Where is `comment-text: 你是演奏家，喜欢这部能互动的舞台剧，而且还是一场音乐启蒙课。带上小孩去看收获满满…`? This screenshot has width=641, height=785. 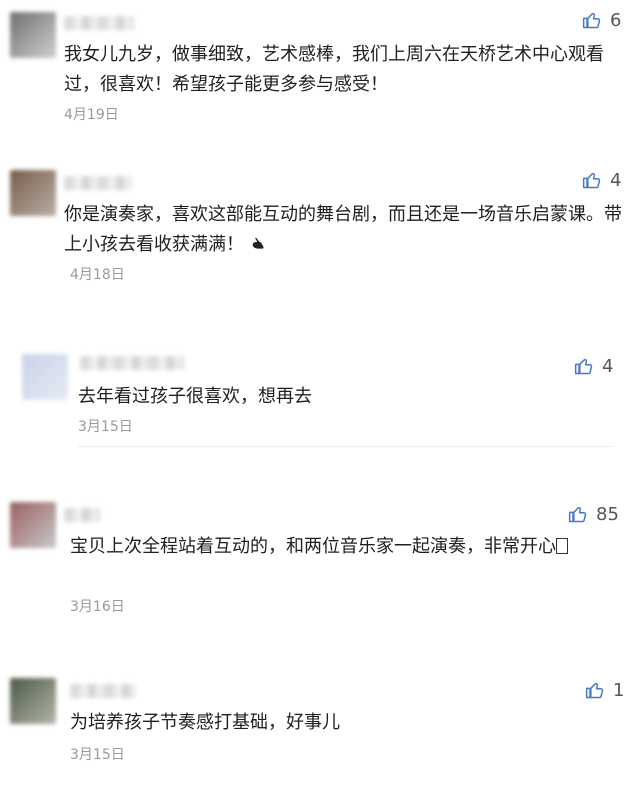 comment-text: 你是演奏家，喜欢这部能互动的舞台剧，而且还是一场音乐启蒙课。带上小孩去看收获满满… is located at coordinates (343, 229).